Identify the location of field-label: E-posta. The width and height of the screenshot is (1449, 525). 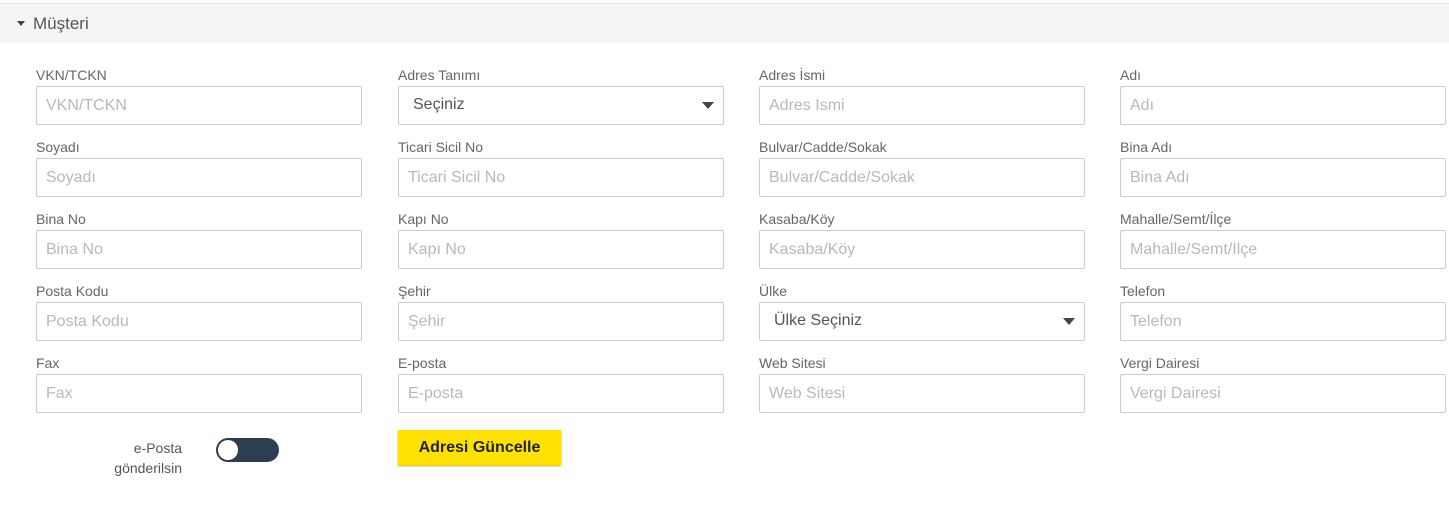
(422, 363).